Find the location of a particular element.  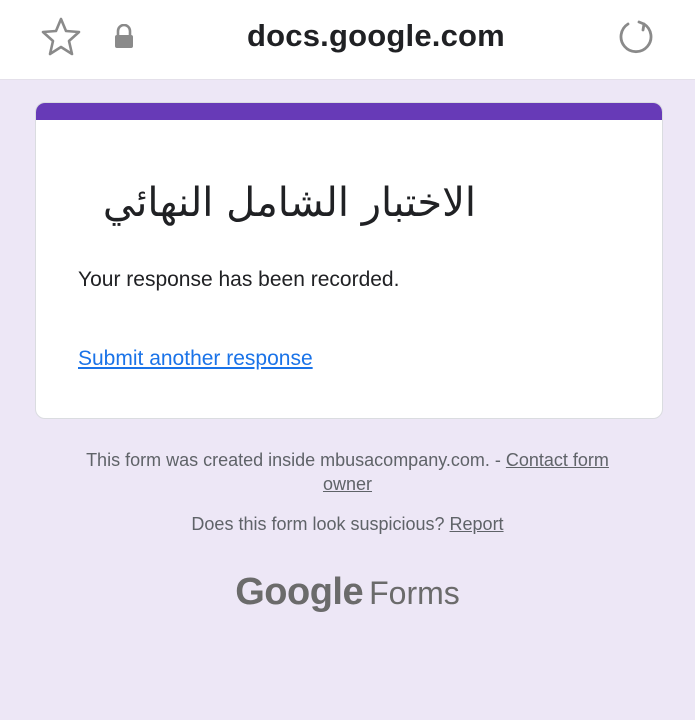

form-title: الاختبار الشامل النهائي is located at coordinates (289, 203).